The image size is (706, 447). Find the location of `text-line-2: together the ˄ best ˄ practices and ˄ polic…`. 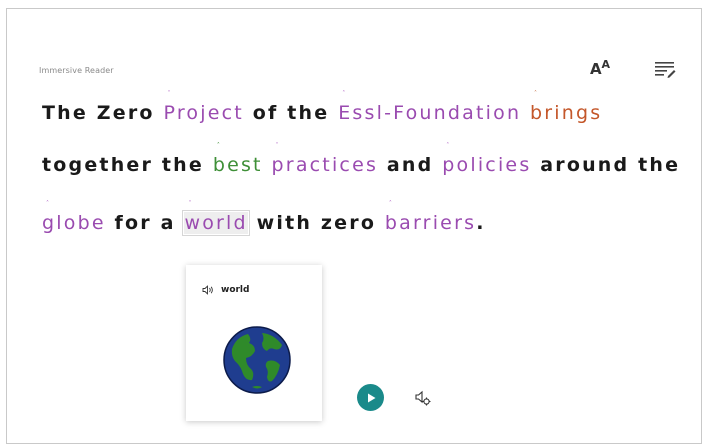

text-line-2: together the ˄ best ˄ practices and ˄ polic… is located at coordinates (367, 177).